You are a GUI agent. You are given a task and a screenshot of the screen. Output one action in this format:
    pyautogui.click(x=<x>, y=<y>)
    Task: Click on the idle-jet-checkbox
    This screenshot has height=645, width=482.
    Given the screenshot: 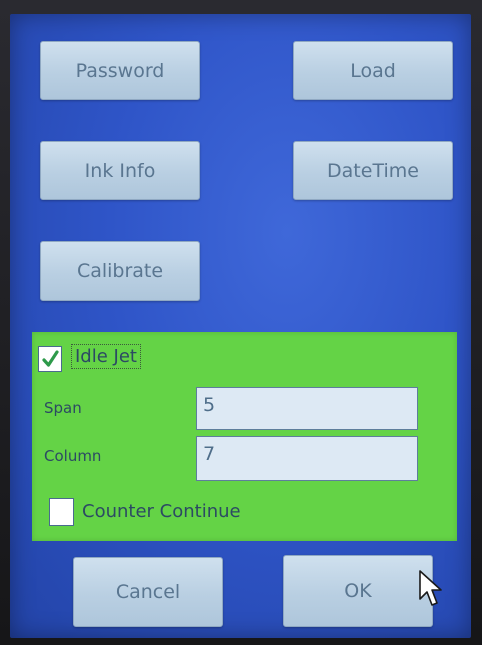 What is the action you would take?
    pyautogui.click(x=50, y=359)
    